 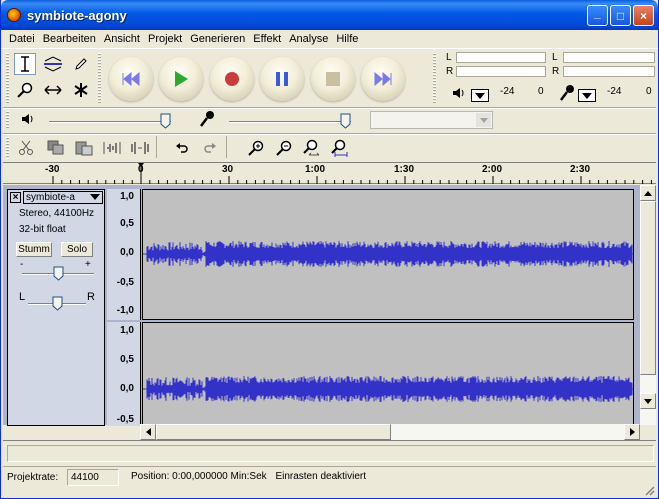 What do you see at coordinates (431, 120) in the screenshot?
I see `input-source-select` at bounding box center [431, 120].